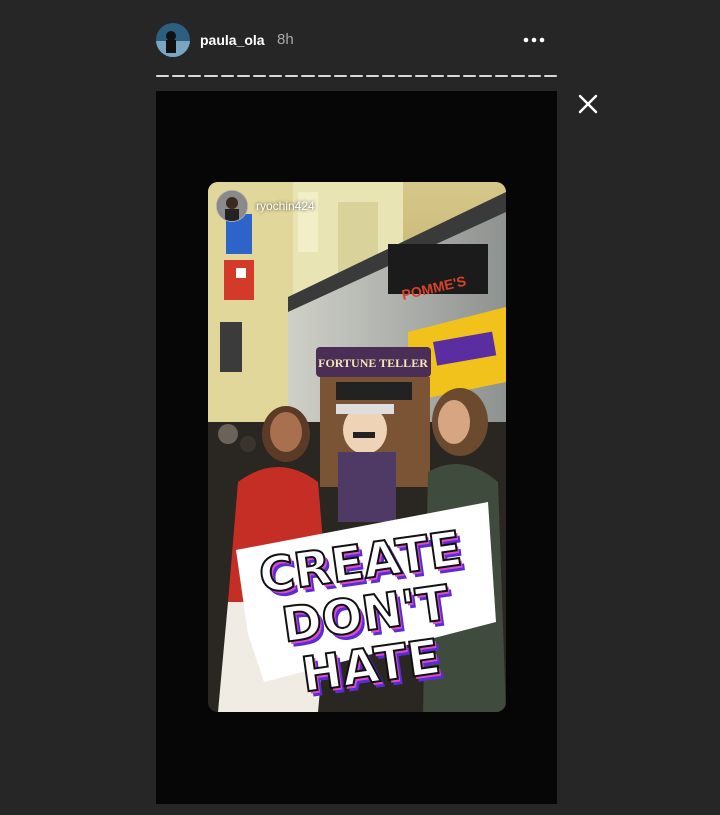 The image size is (720, 815). What do you see at coordinates (588, 104) in the screenshot?
I see `close-icon` at bounding box center [588, 104].